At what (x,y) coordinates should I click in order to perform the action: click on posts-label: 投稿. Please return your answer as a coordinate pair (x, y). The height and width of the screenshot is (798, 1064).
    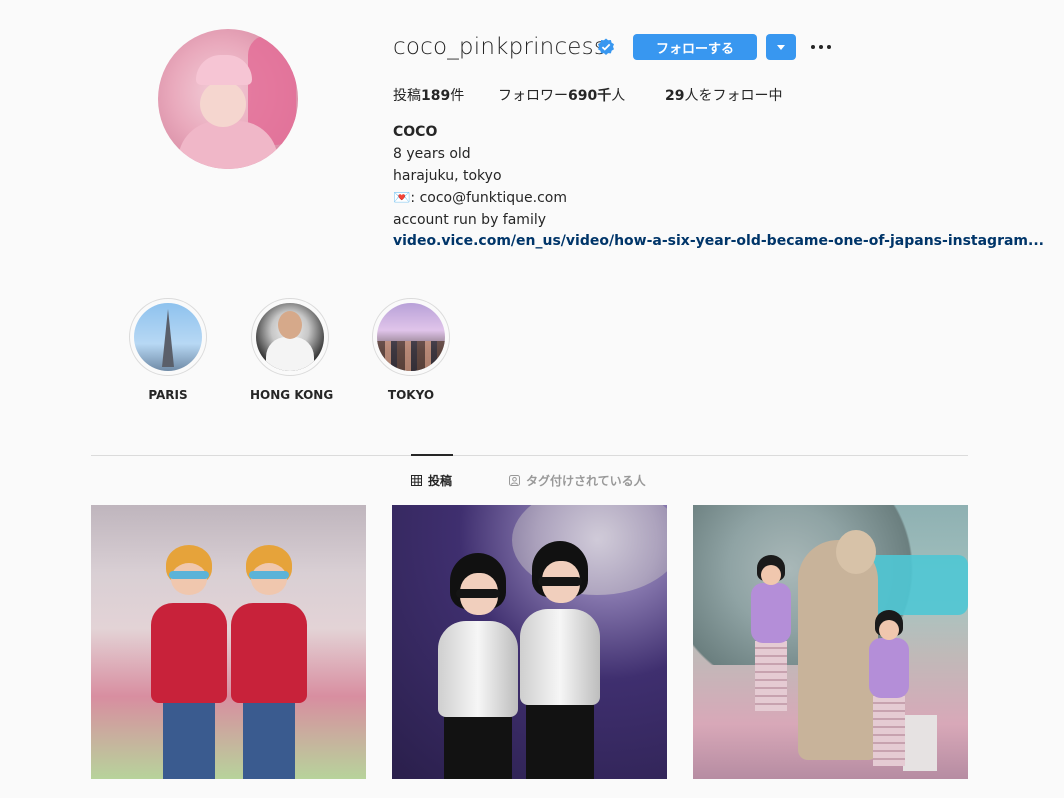
    Looking at the image, I should click on (407, 96).